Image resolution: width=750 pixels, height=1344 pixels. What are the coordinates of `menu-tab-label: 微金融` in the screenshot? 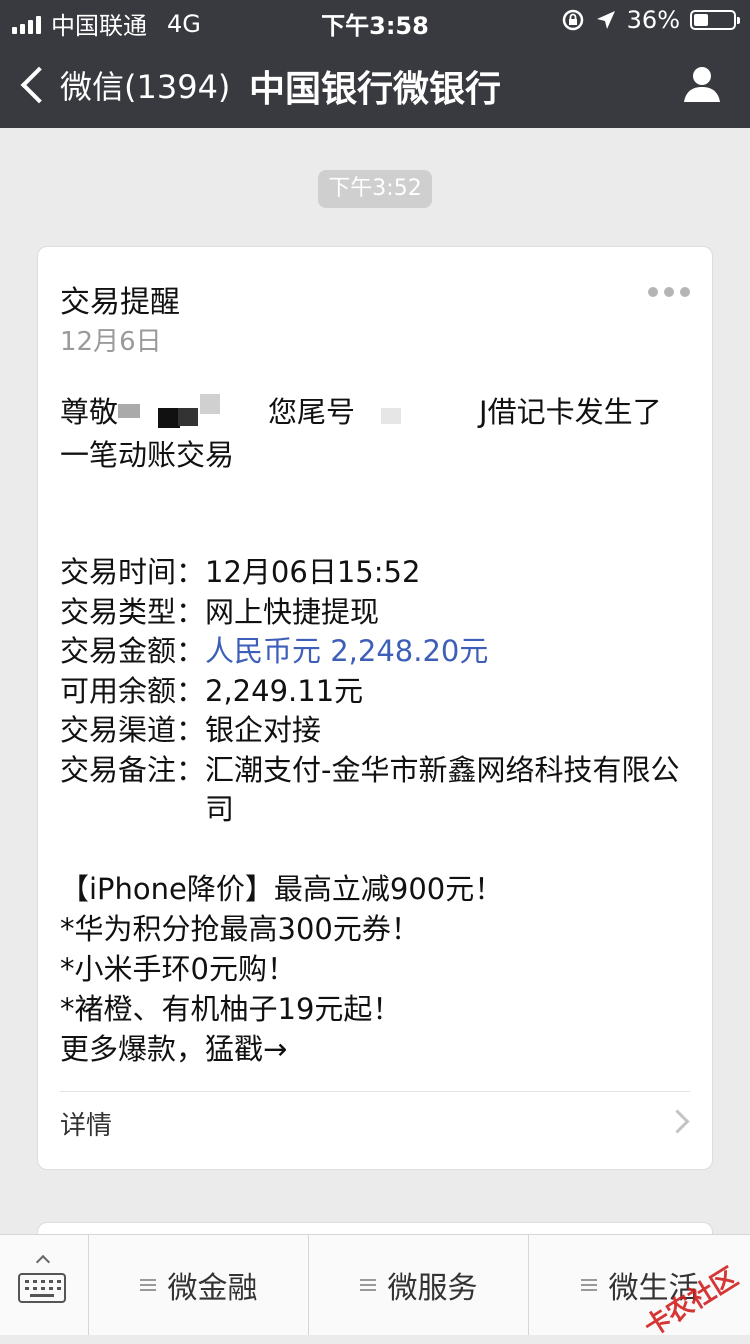 It's located at (212, 1288).